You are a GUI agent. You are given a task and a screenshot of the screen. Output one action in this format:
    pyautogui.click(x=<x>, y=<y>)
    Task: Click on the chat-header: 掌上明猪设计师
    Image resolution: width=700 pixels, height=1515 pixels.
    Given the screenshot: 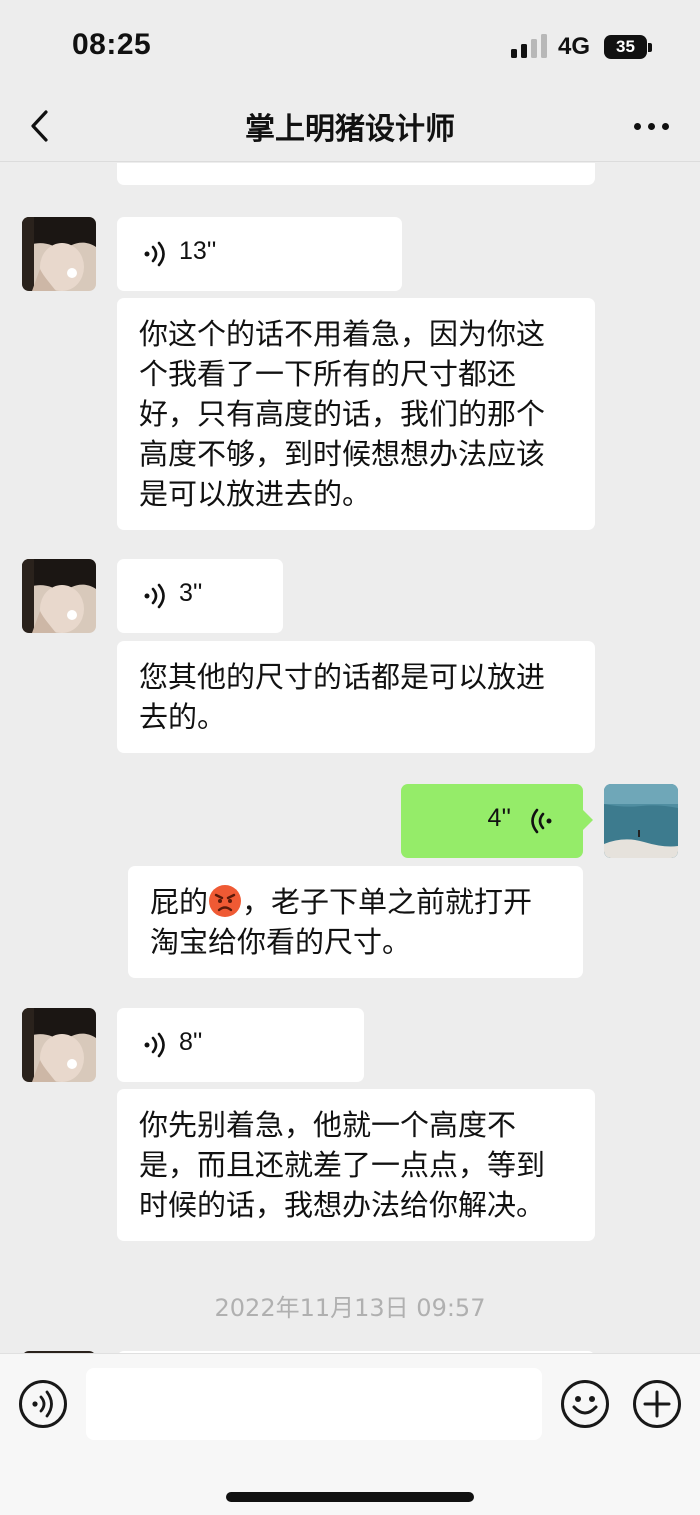 What is the action you would take?
    pyautogui.click(x=350, y=126)
    